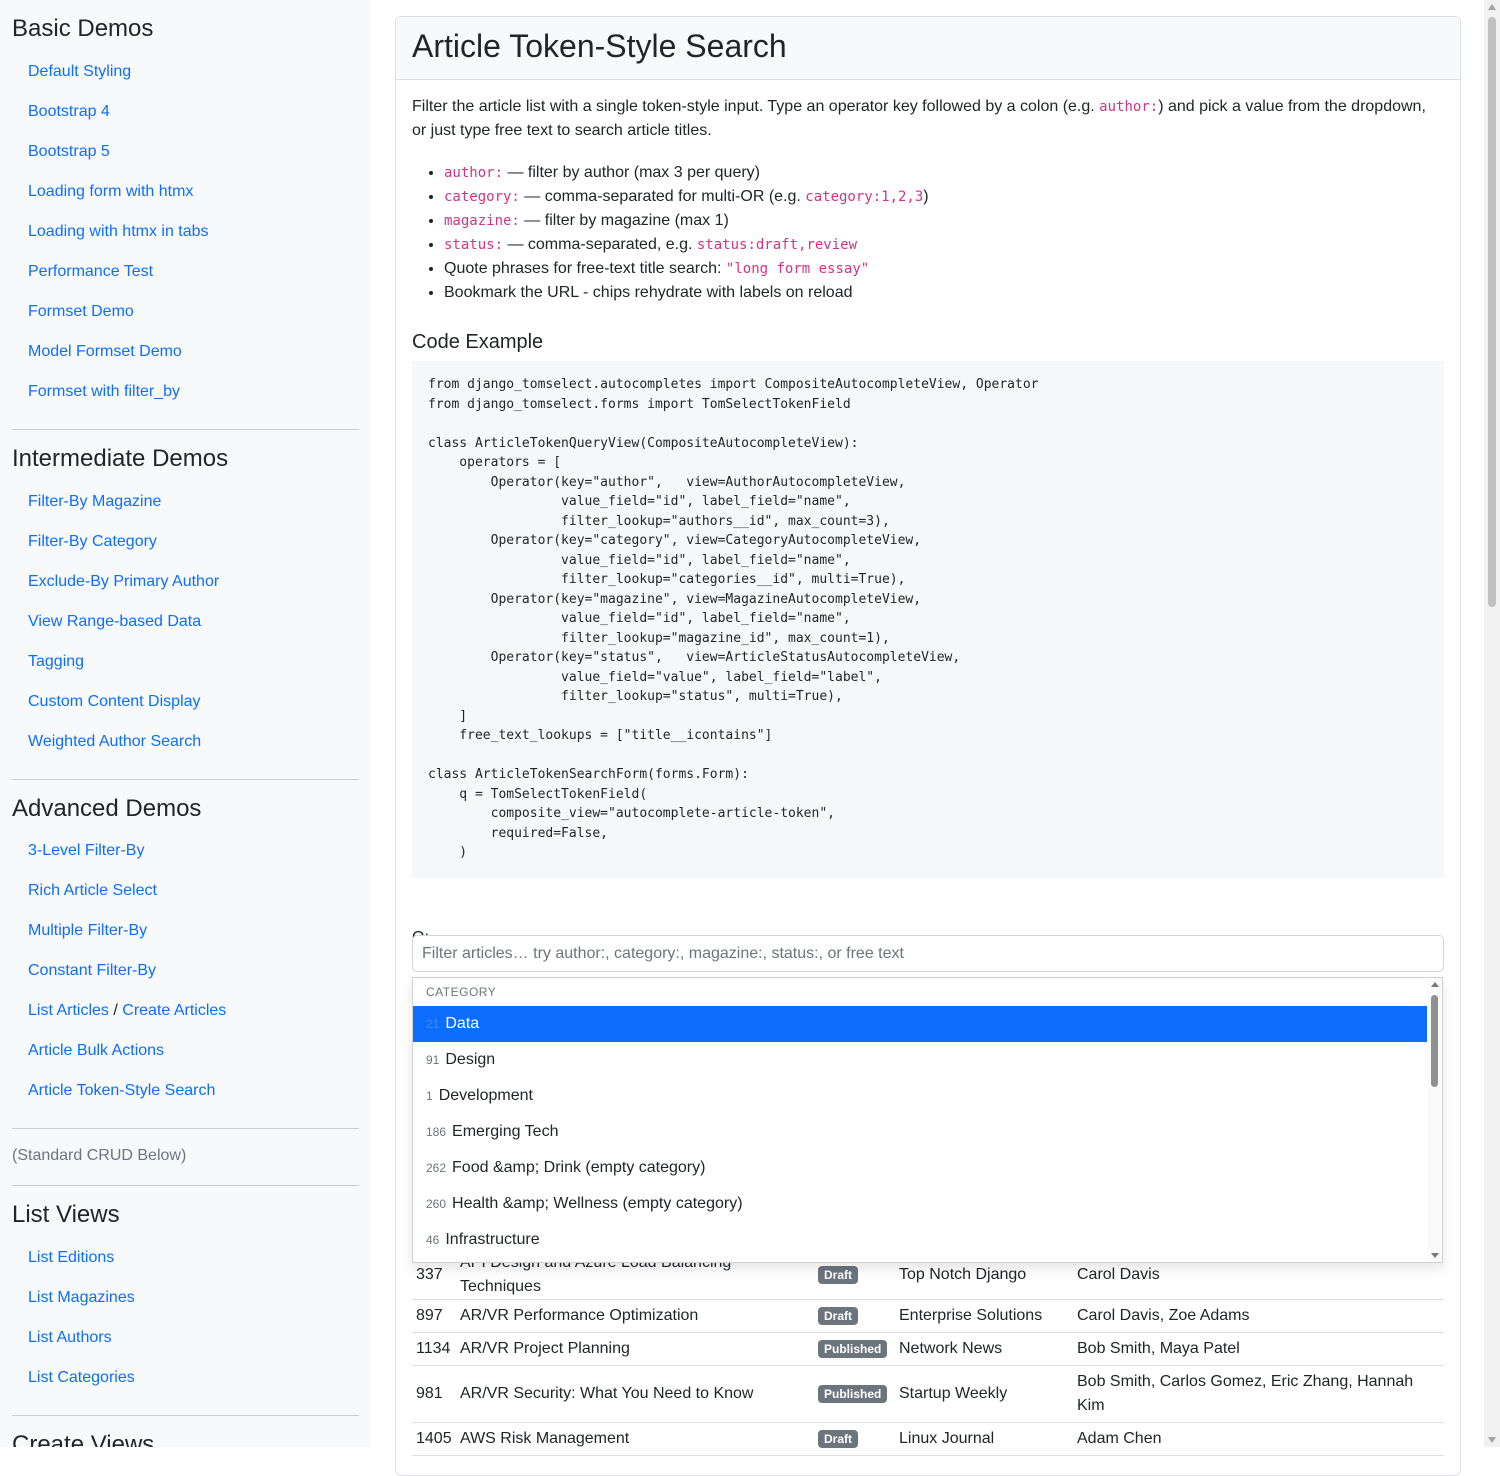 This screenshot has width=1500, height=1476. Describe the element at coordinates (185, 152) in the screenshot. I see `sidebar-item-bootstrap-5: Bootstrap 5` at that location.